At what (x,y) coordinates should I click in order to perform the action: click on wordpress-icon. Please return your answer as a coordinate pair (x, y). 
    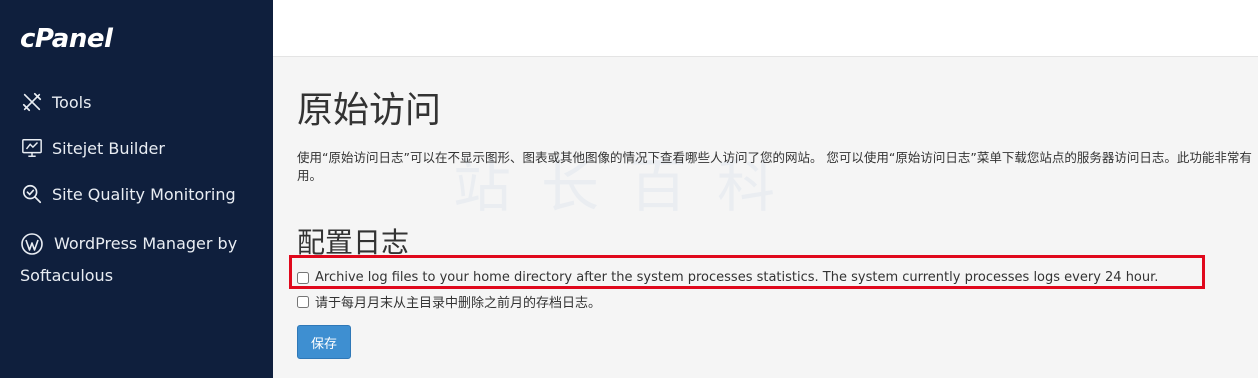
    Looking at the image, I should click on (32, 244).